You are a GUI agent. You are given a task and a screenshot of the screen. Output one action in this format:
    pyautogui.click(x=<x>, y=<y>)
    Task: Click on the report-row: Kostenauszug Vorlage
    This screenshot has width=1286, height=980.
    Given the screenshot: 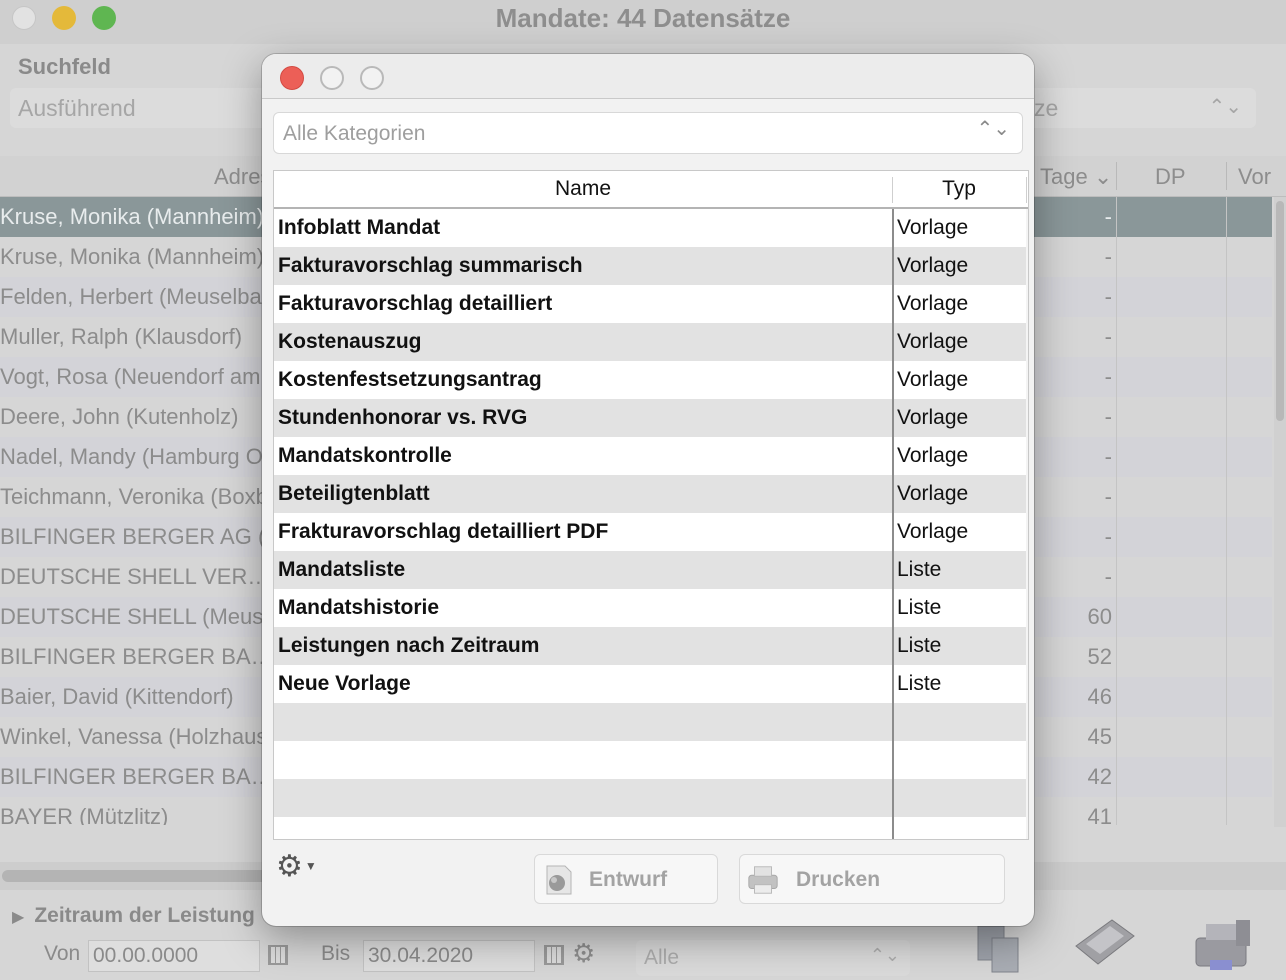 What is the action you would take?
    pyautogui.click(x=651, y=342)
    